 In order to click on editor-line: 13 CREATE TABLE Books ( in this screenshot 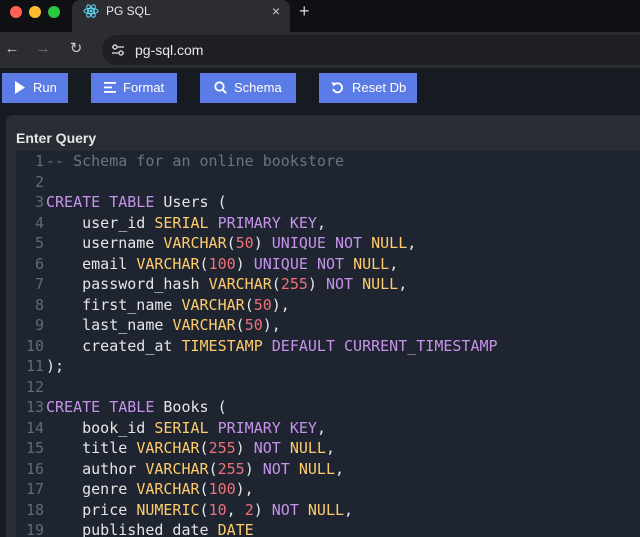, I will do `click(328, 407)`.